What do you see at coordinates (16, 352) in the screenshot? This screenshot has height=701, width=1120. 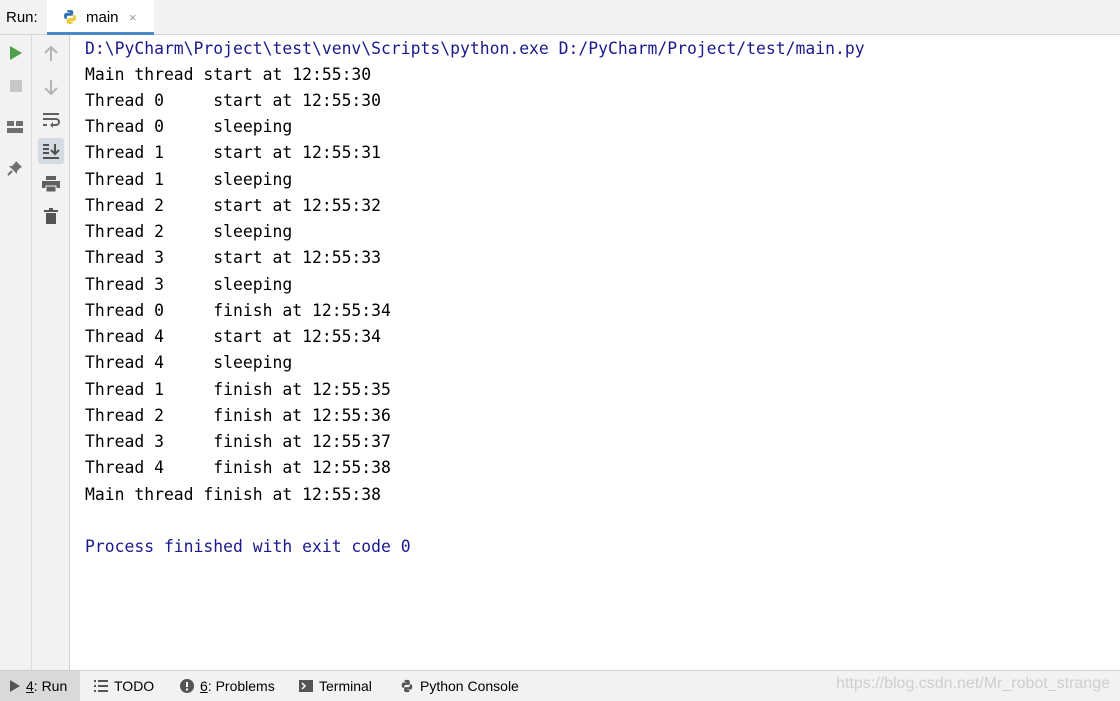 I see `run-actions-toolbar` at bounding box center [16, 352].